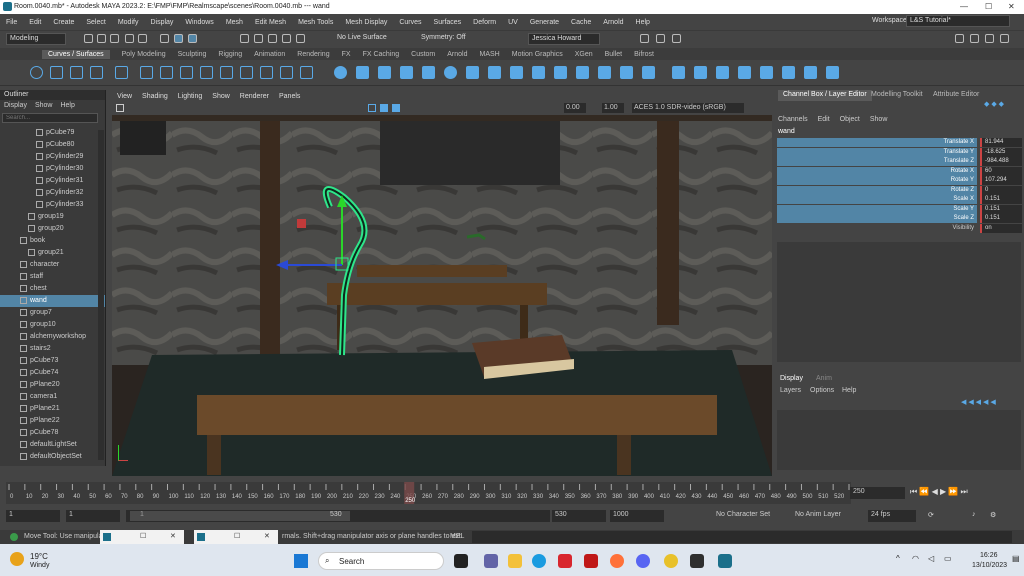 The width and height of the screenshot is (1024, 576). I want to click on outliner-item: pCylinder30, so click(52, 169).